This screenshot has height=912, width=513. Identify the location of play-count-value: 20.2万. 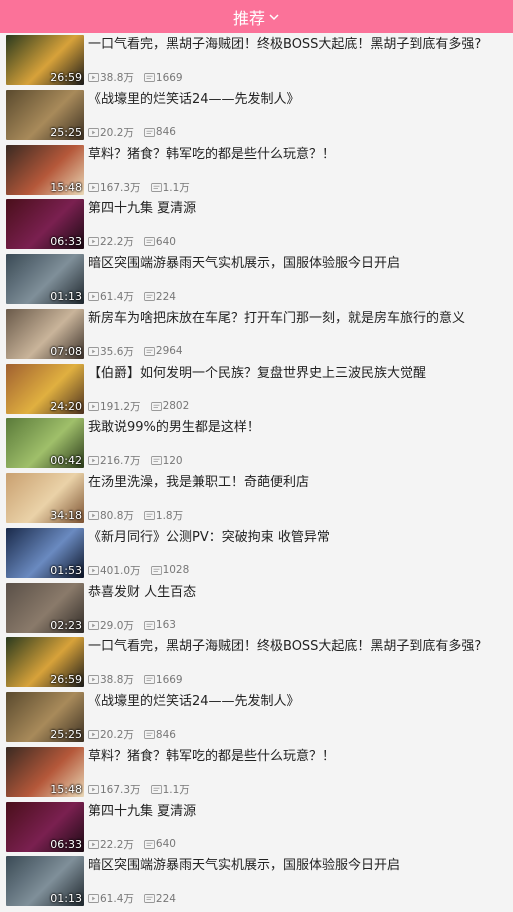
(117, 735).